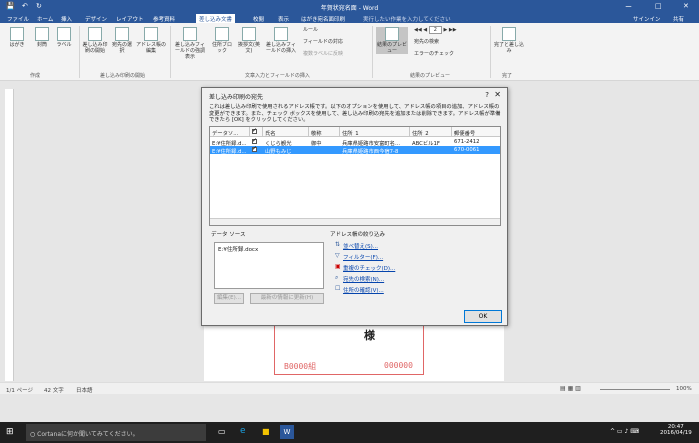 The image size is (699, 443). I want to click on finish-merge-button: 完了と差し込み, so click(509, 40).